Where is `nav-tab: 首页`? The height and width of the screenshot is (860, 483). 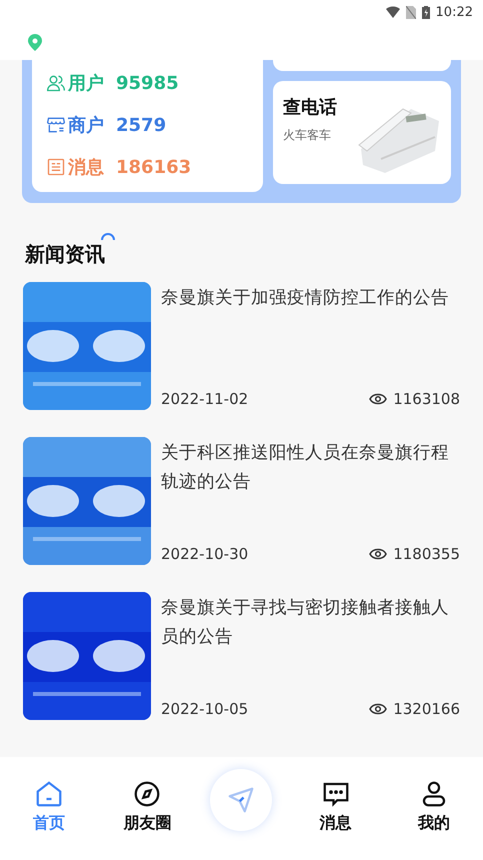 nav-tab: 首页 is located at coordinates (49, 806).